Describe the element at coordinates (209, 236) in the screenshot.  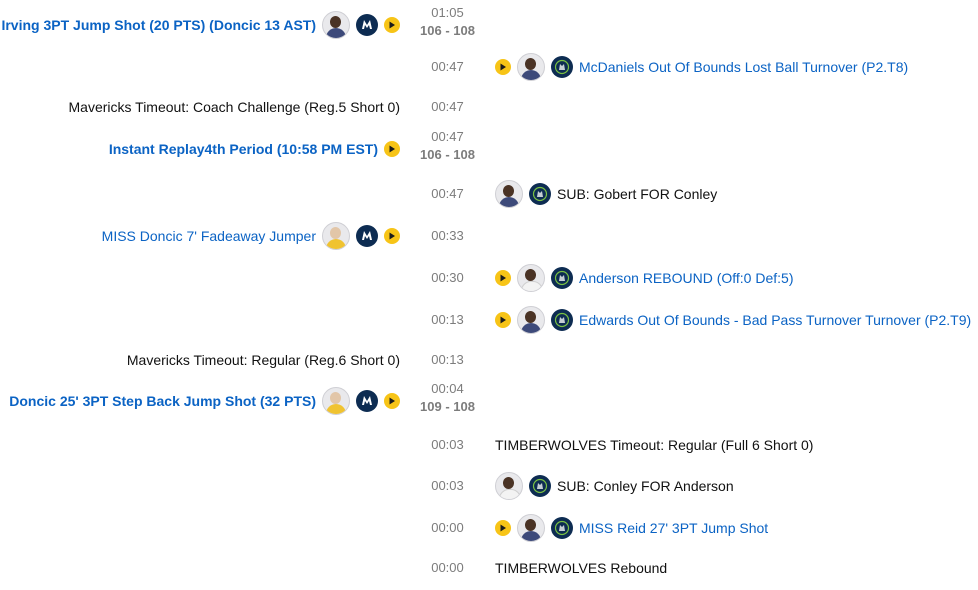
I see `event-description: MISS Doncic 7' Fadeaway Jumper` at that location.